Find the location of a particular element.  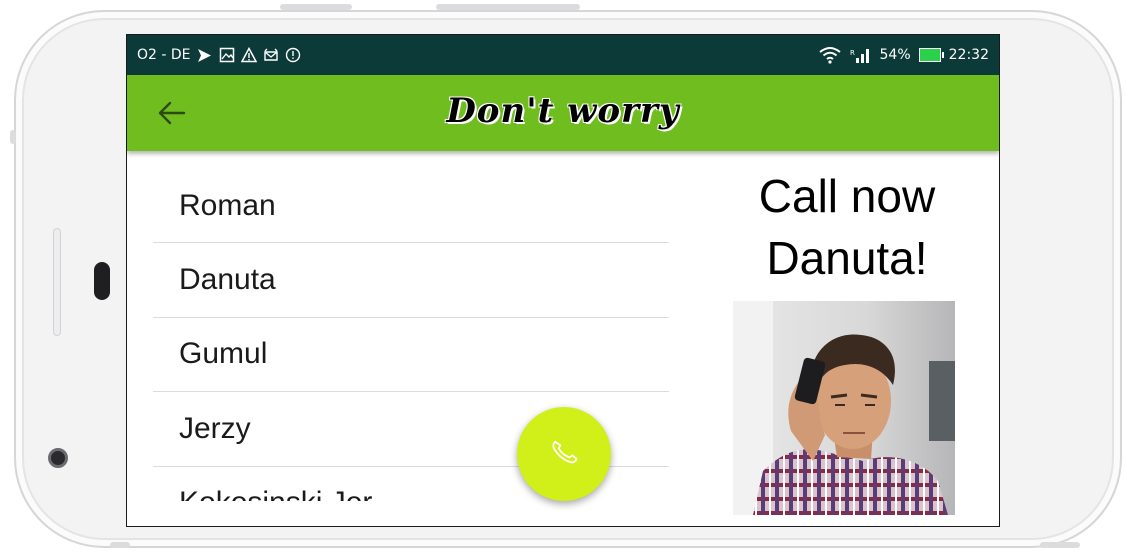

contact-list-item: Gumul is located at coordinates (411, 355).